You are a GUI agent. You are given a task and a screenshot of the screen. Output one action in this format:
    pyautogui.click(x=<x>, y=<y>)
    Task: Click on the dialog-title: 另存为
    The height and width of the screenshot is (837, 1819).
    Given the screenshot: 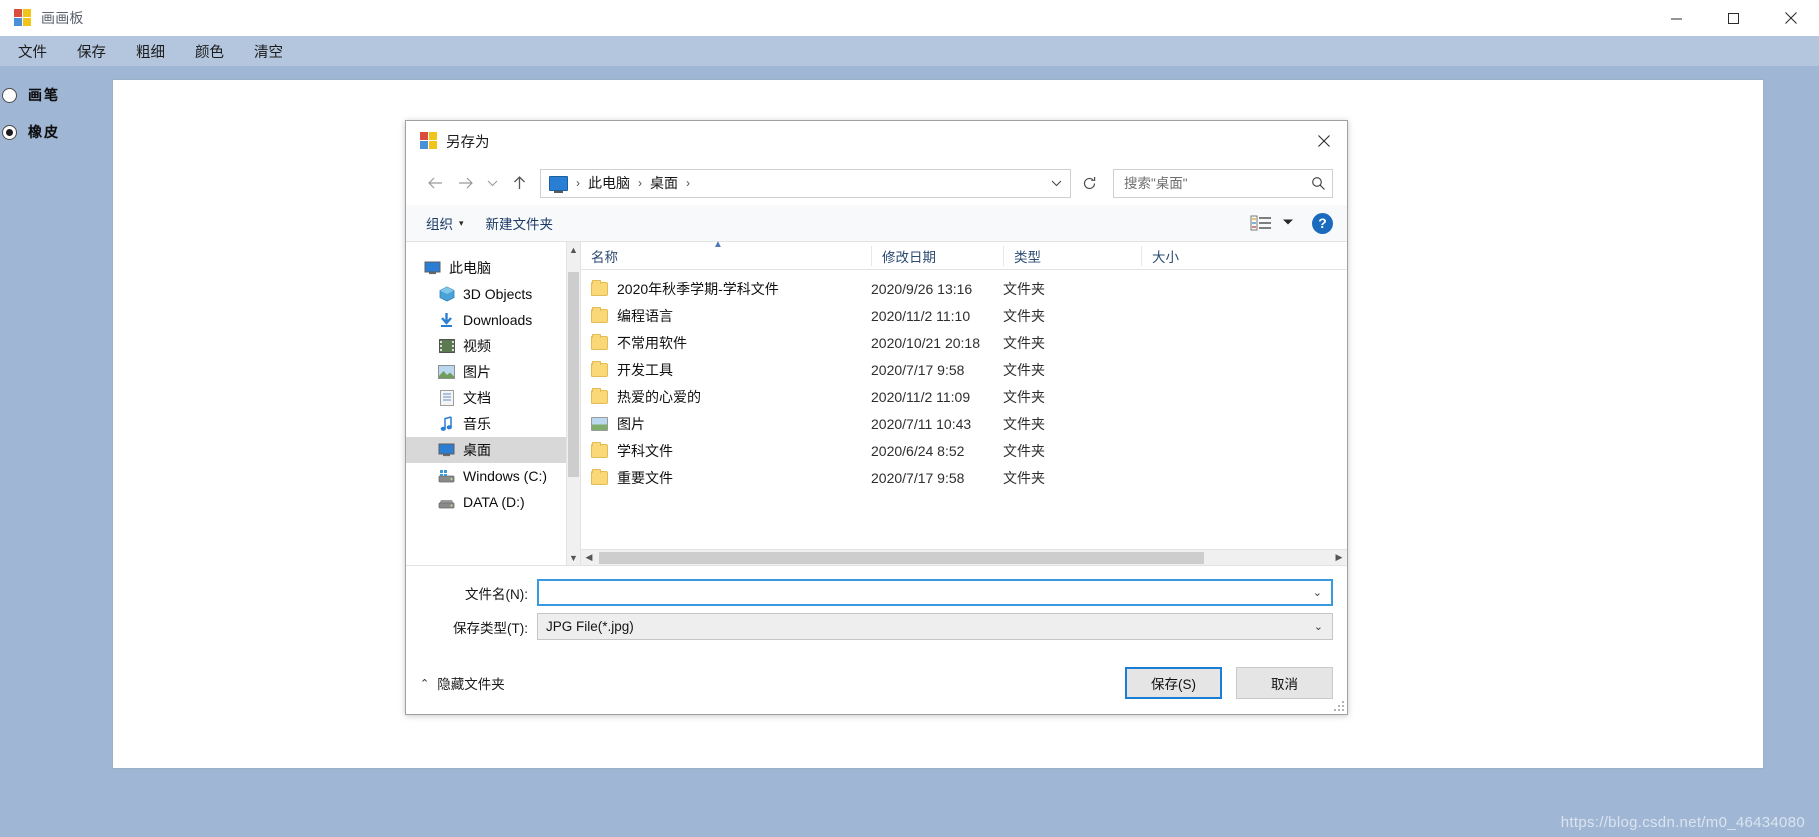 What is the action you would take?
    pyautogui.click(x=468, y=142)
    